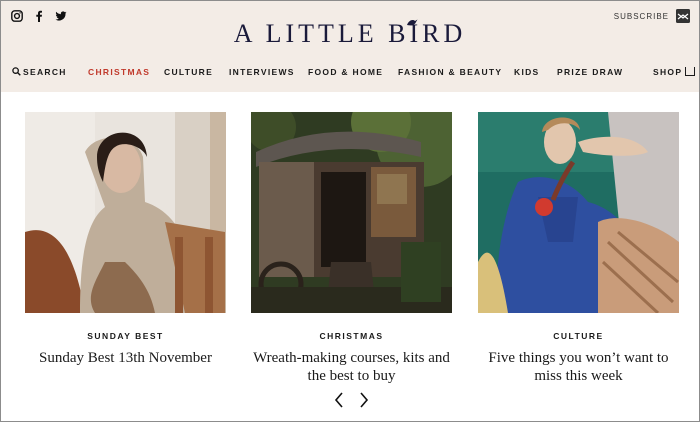 Image resolution: width=700 pixels, height=422 pixels. Describe the element at coordinates (527, 72) in the screenshot. I see `nav-item-kids: KIDS` at that location.